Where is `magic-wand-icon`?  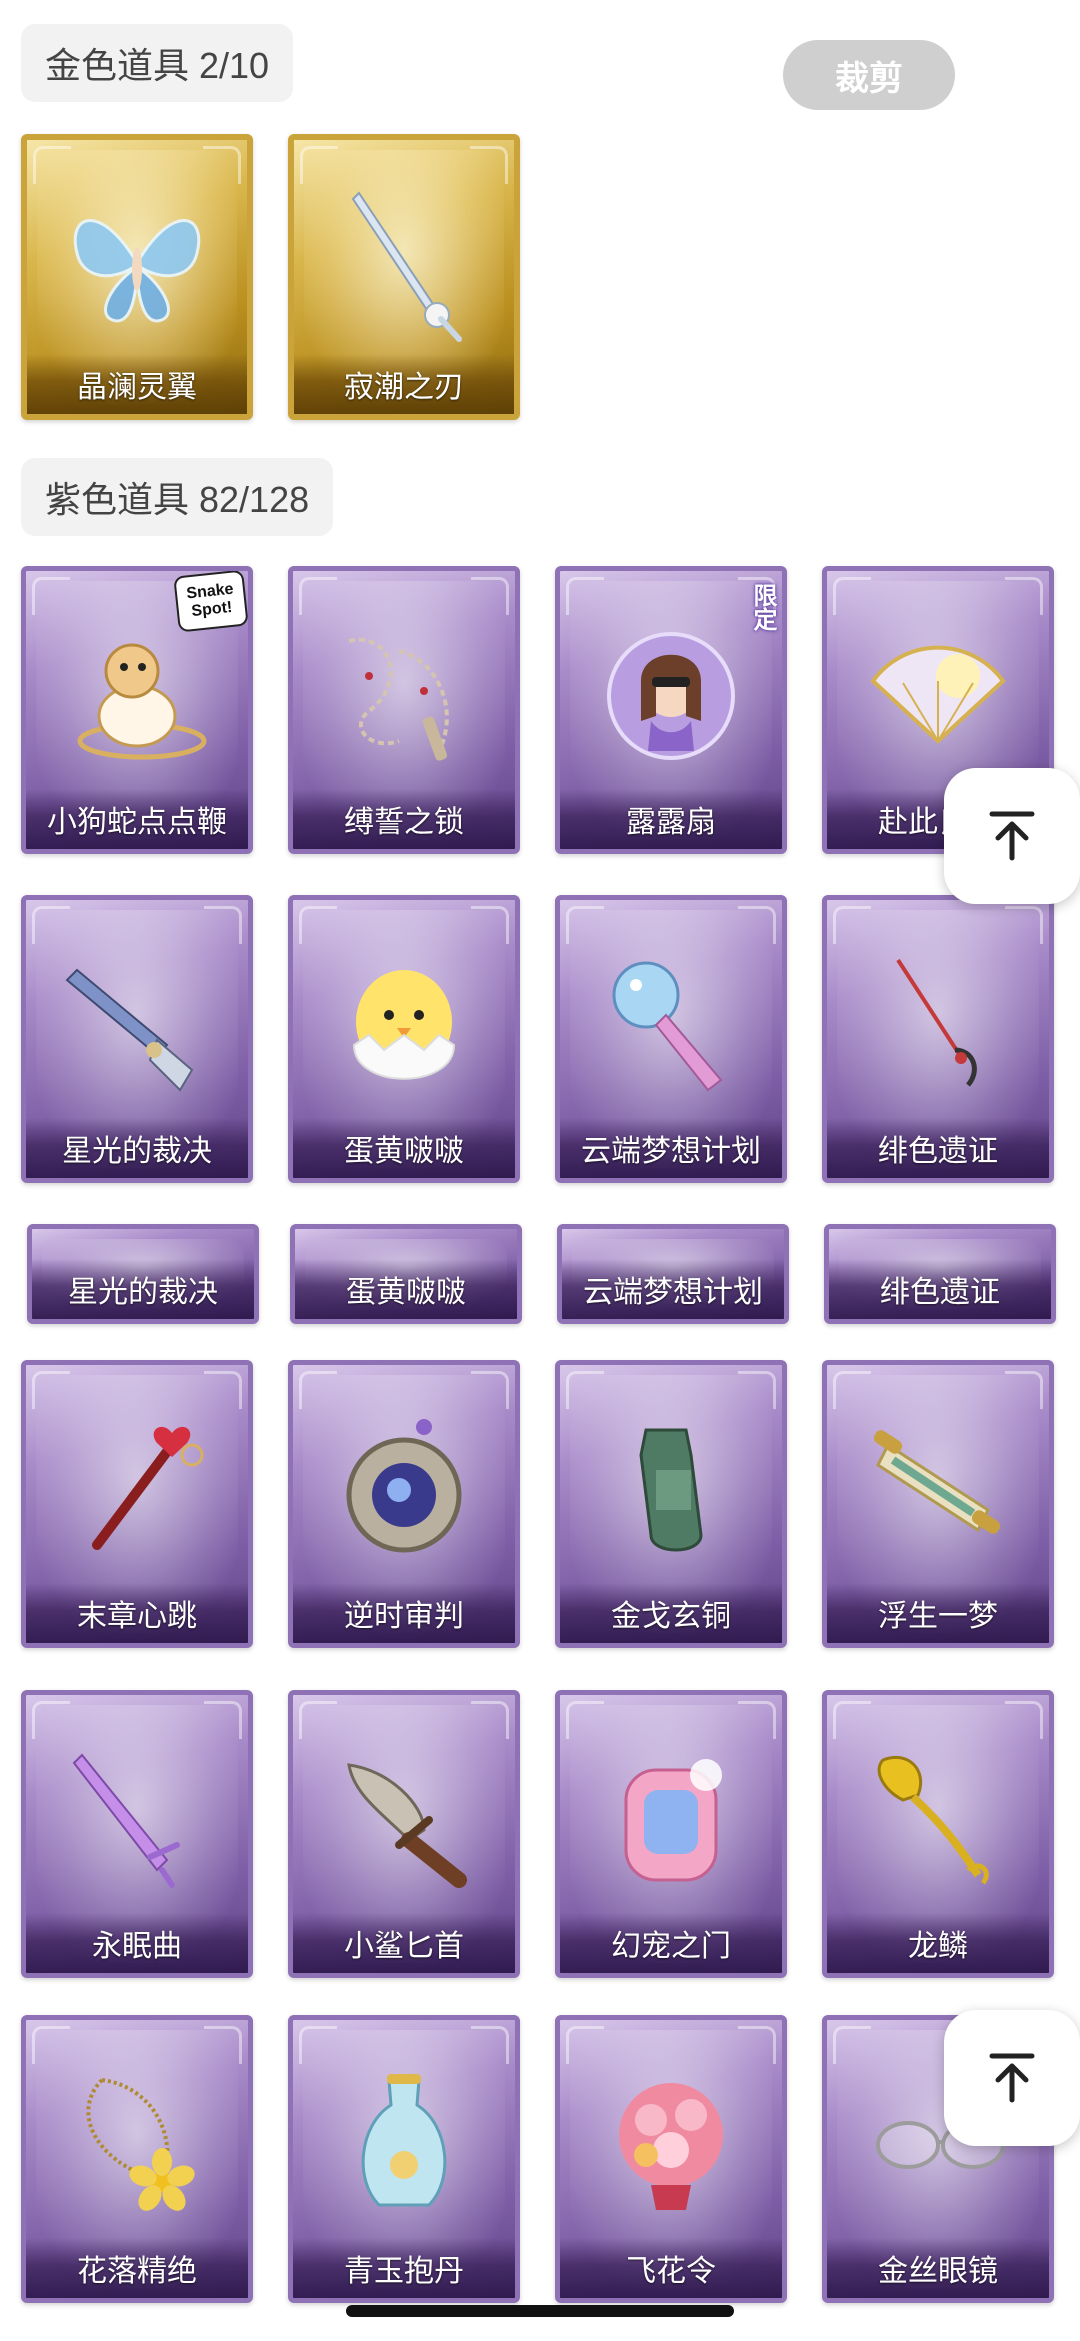 magic-wand-icon is located at coordinates (671, 1025).